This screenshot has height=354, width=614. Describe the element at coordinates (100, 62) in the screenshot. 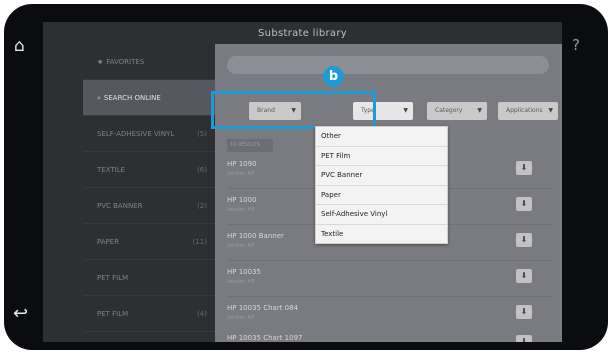

I see `star-icon: ★` at that location.